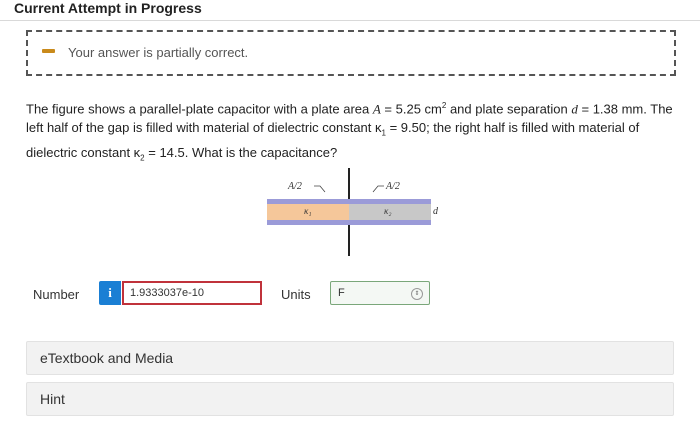  I want to click on top-plate, so click(349, 201).